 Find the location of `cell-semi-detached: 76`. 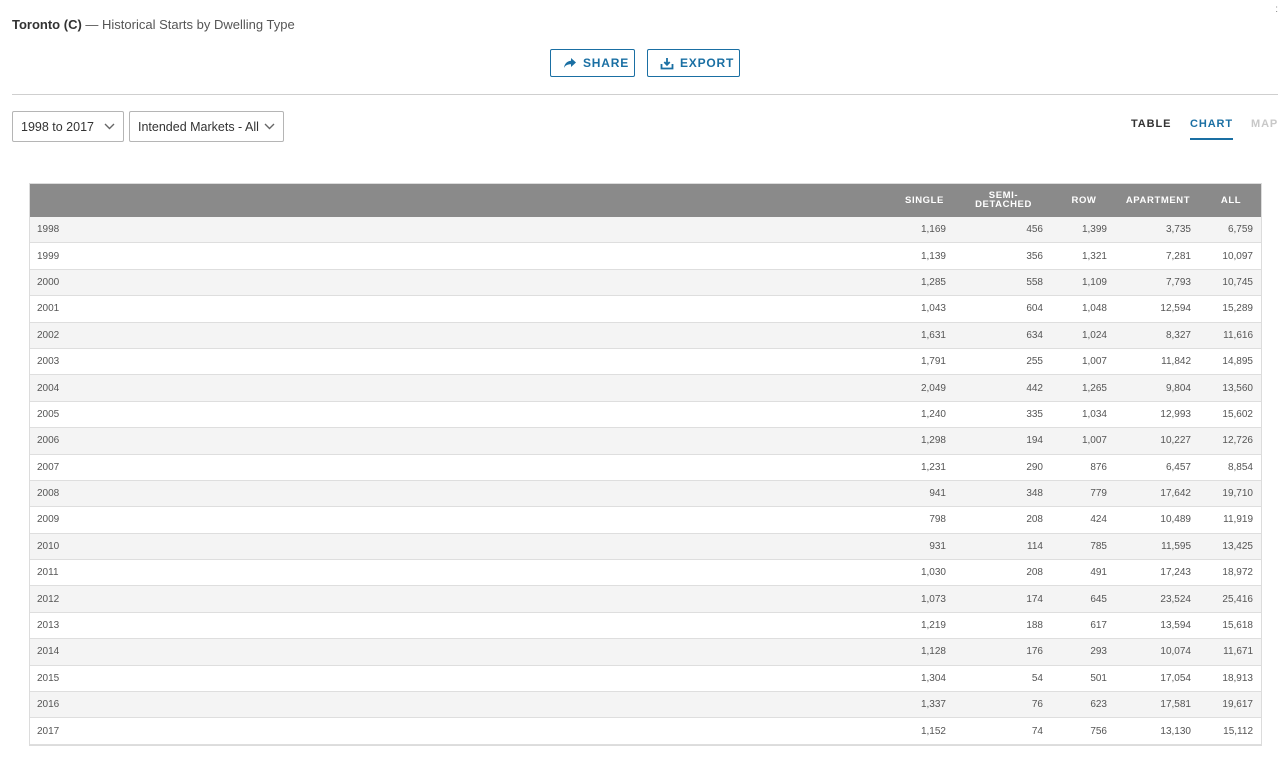

cell-semi-detached: 76 is located at coordinates (1003, 705).